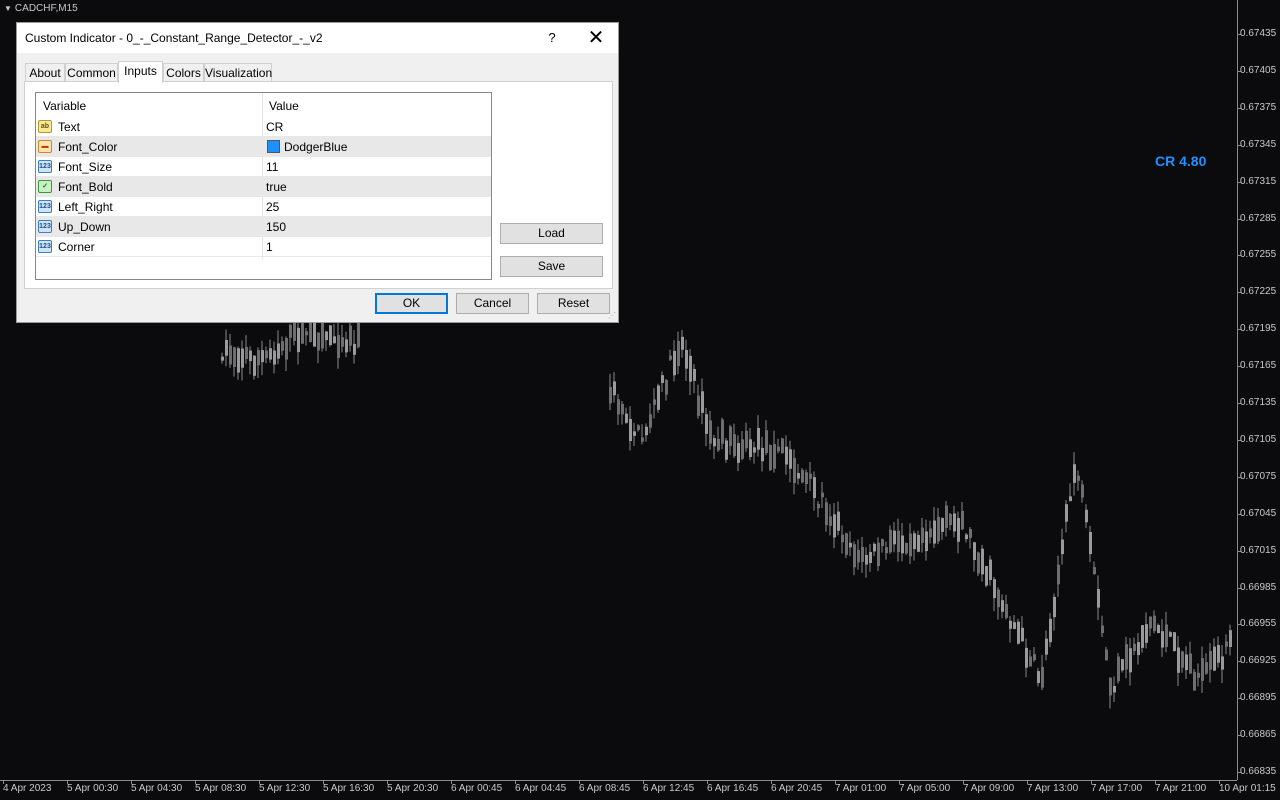 The image size is (1280, 800). I want to click on symbol-label: ▼ CADCHF,M15, so click(41, 8).